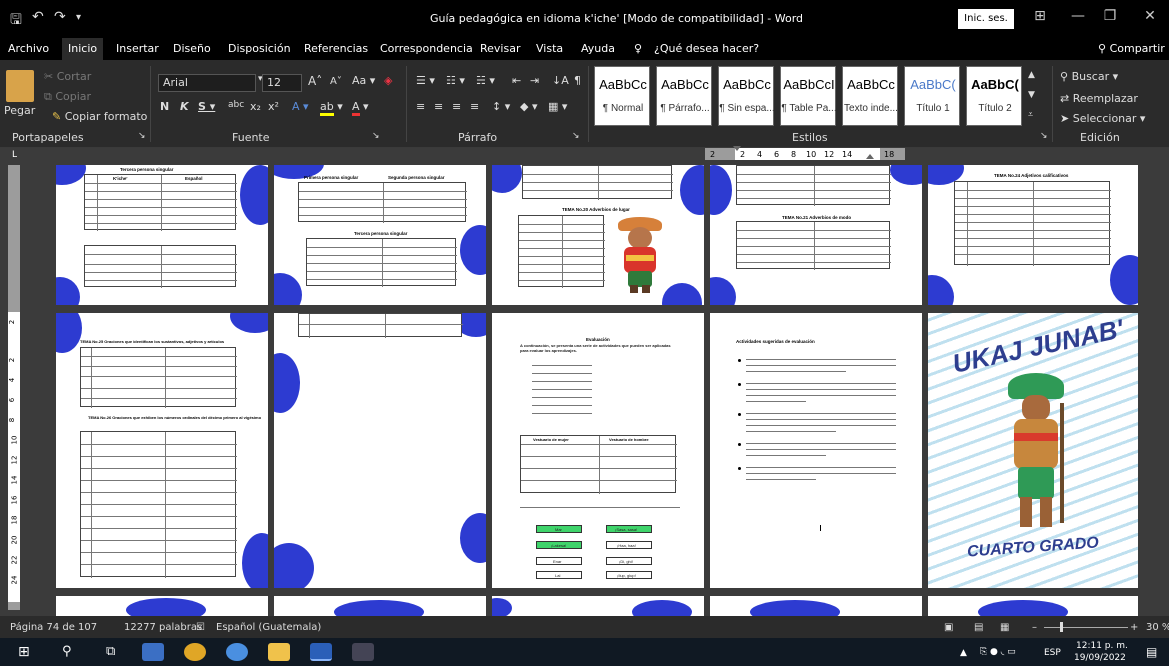  I want to click on sign-in-button: Inic. ses., so click(986, 19).